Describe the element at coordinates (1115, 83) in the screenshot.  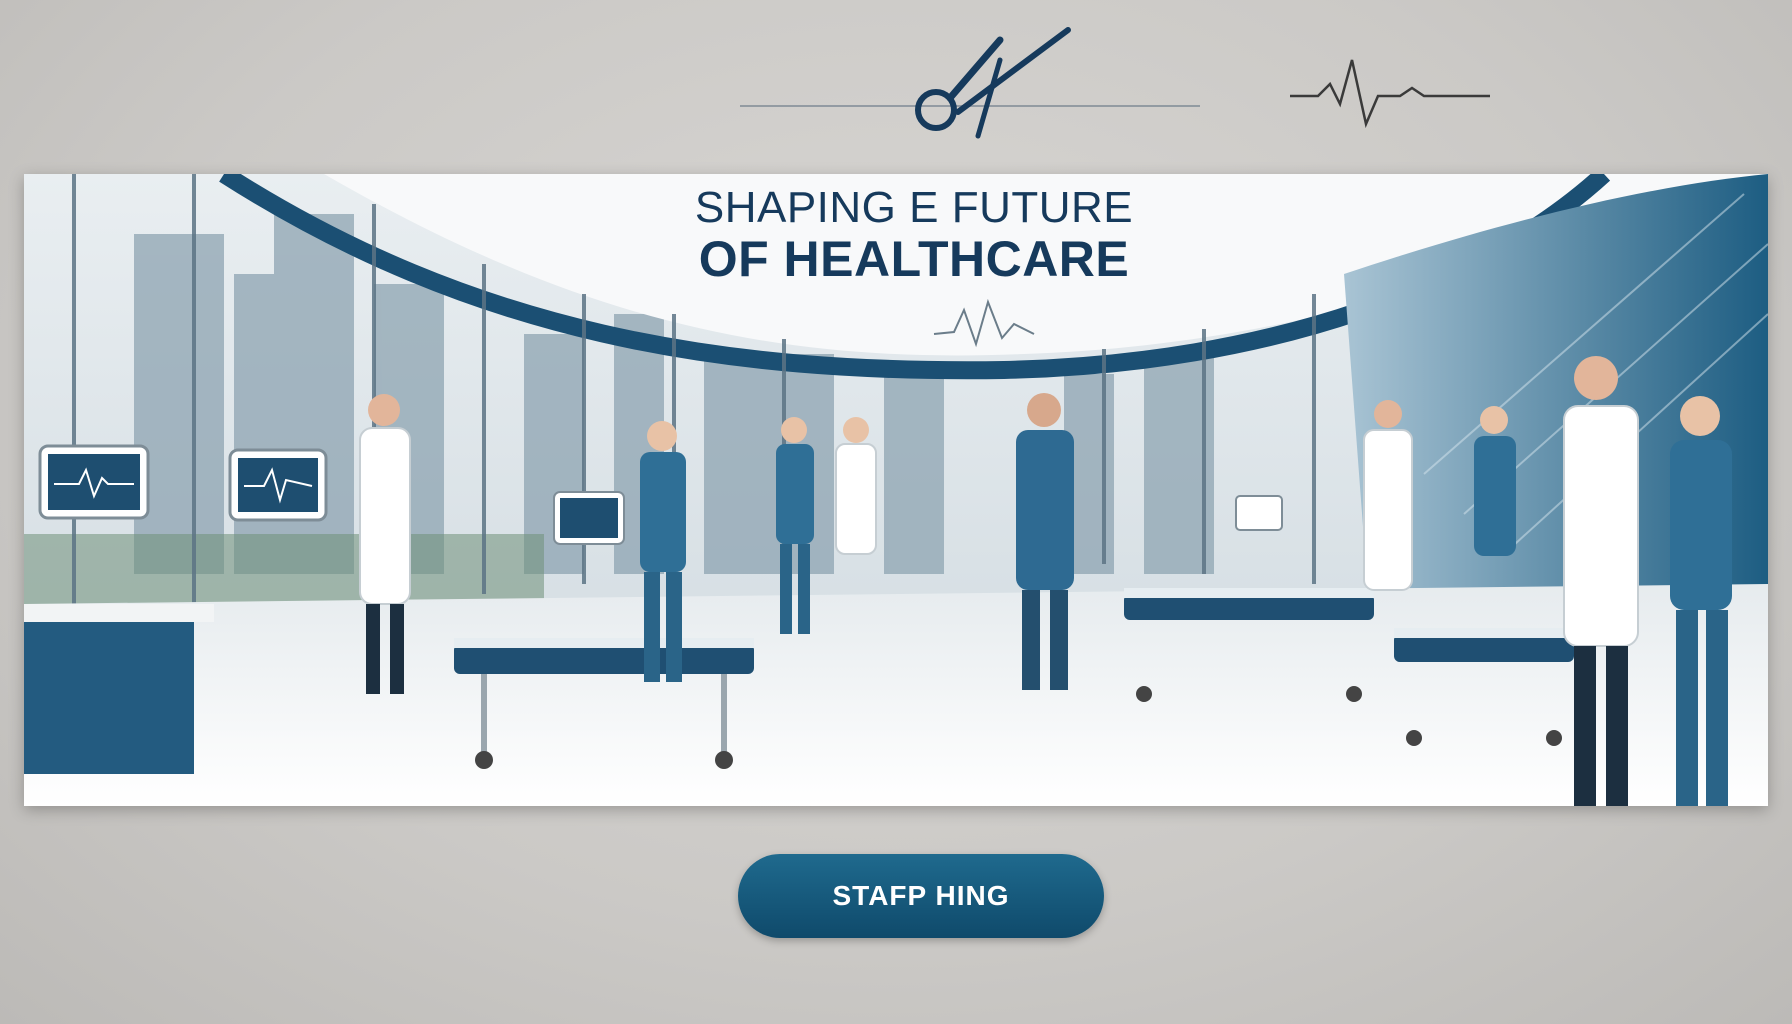
I see `top-decoration` at that location.